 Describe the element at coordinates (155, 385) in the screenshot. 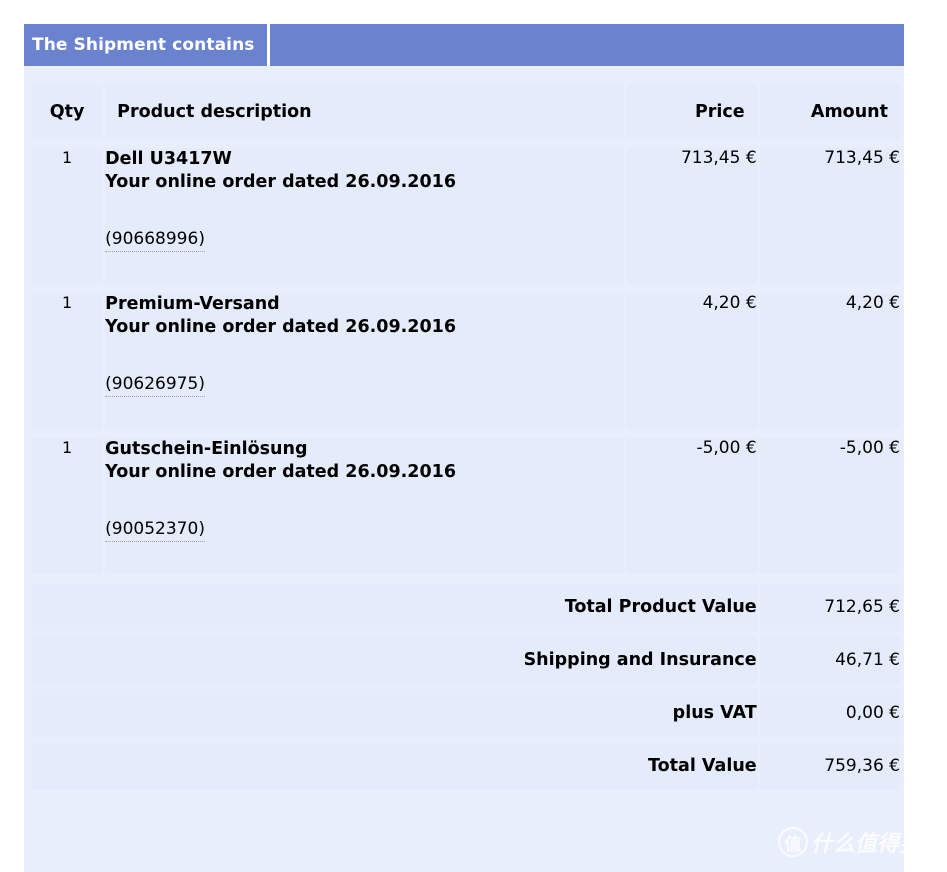

I see `product-order-reference: (90626975)` at that location.